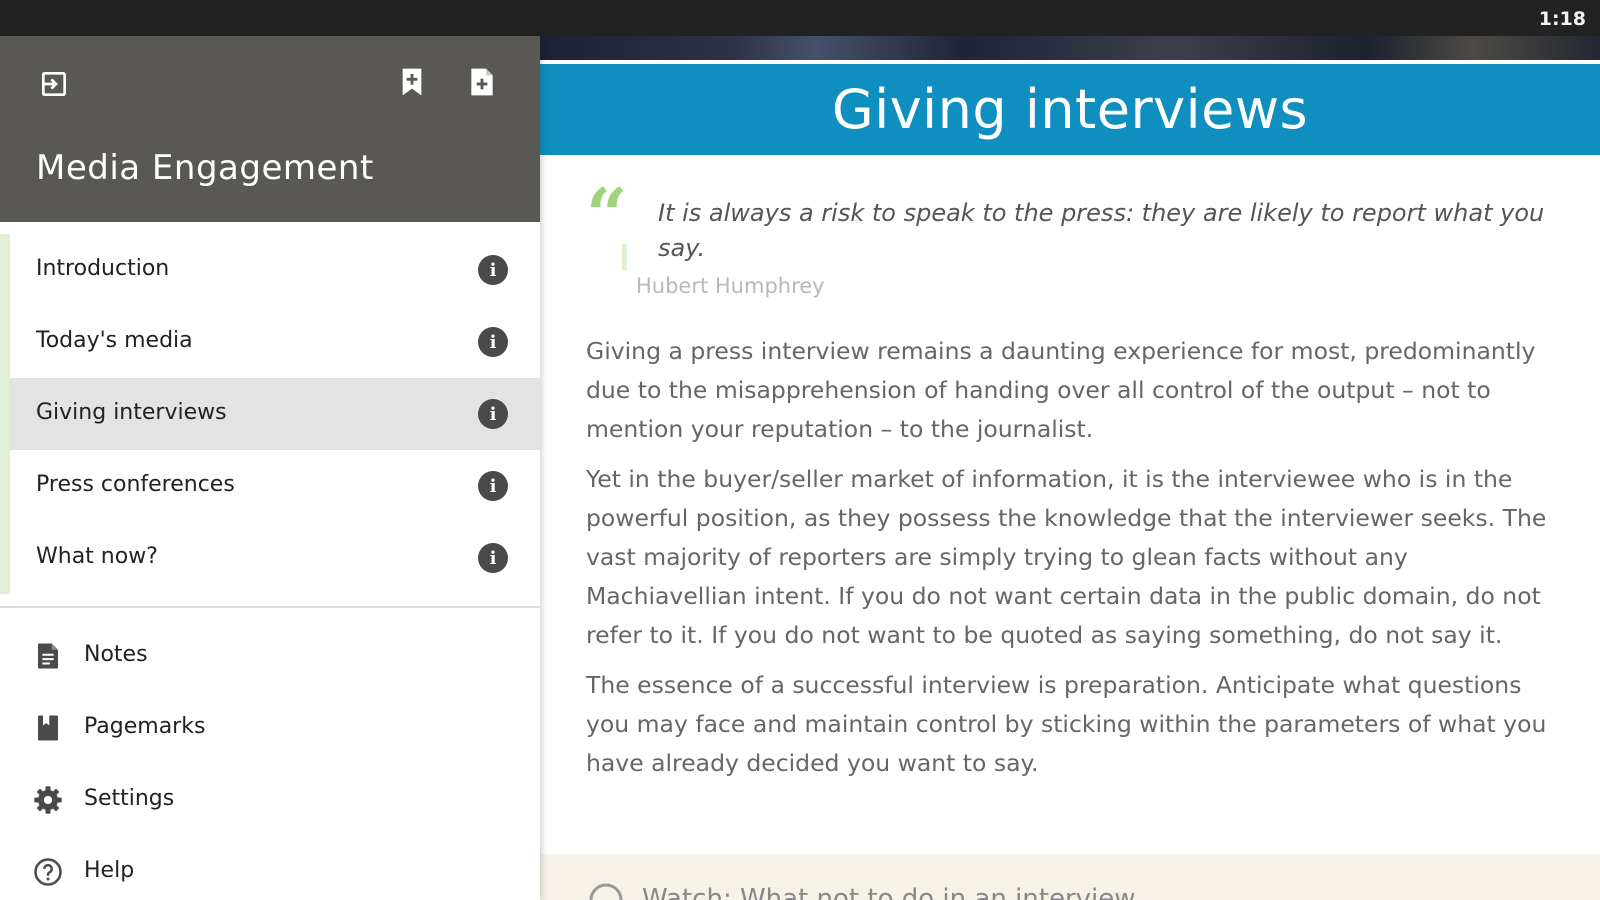 The height and width of the screenshot is (900, 1600). What do you see at coordinates (270, 800) in the screenshot?
I see `menu-item-settings: Settings` at bounding box center [270, 800].